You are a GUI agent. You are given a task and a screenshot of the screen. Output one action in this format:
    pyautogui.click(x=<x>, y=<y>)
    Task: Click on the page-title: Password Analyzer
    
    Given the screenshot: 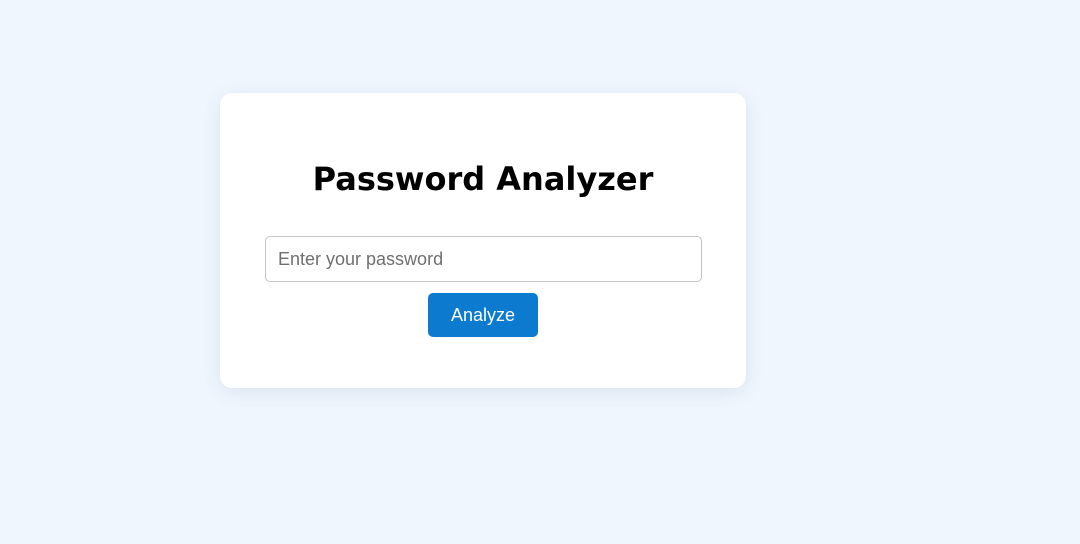 What is the action you would take?
    pyautogui.click(x=483, y=179)
    